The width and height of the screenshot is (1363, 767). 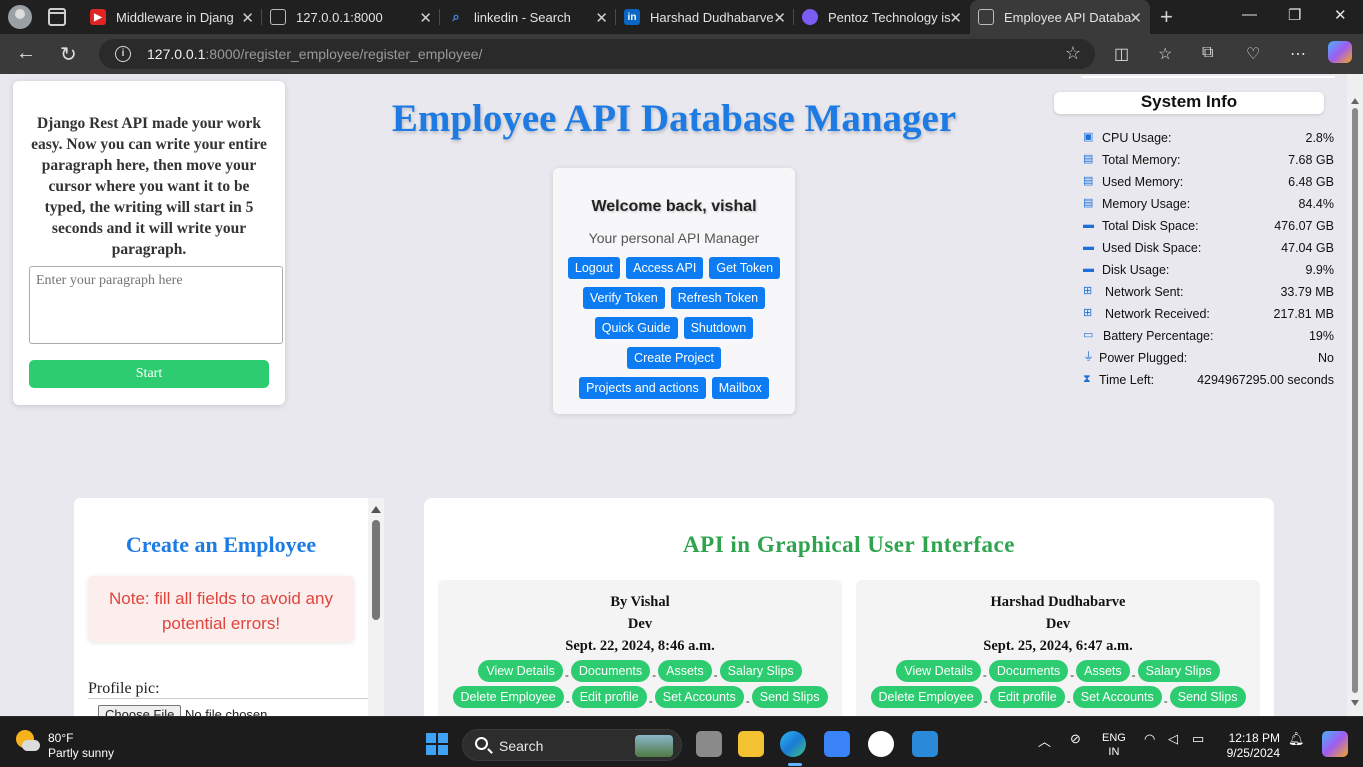 I want to click on mailbox-button: Mailbox, so click(x=740, y=388).